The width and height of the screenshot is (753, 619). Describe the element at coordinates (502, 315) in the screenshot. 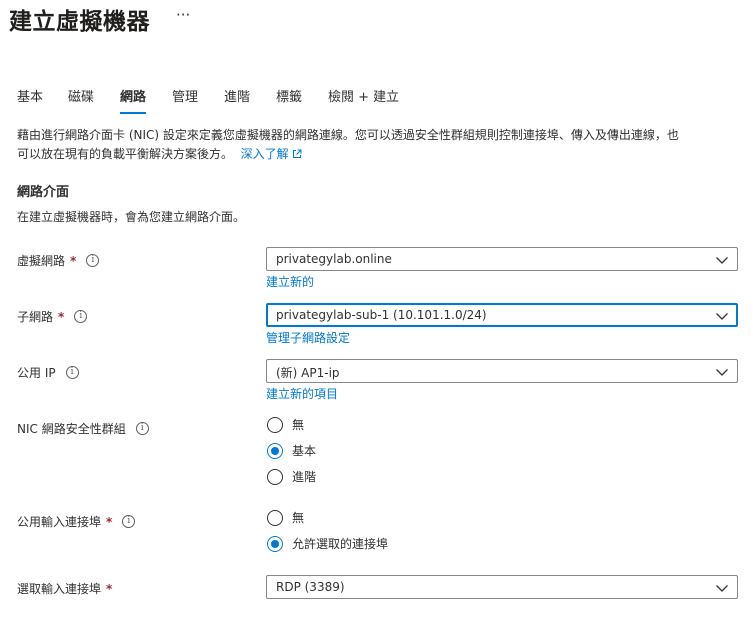

I see `subnet-dropdown: privategylab-sub-1 (10.101.1.0/24)` at that location.